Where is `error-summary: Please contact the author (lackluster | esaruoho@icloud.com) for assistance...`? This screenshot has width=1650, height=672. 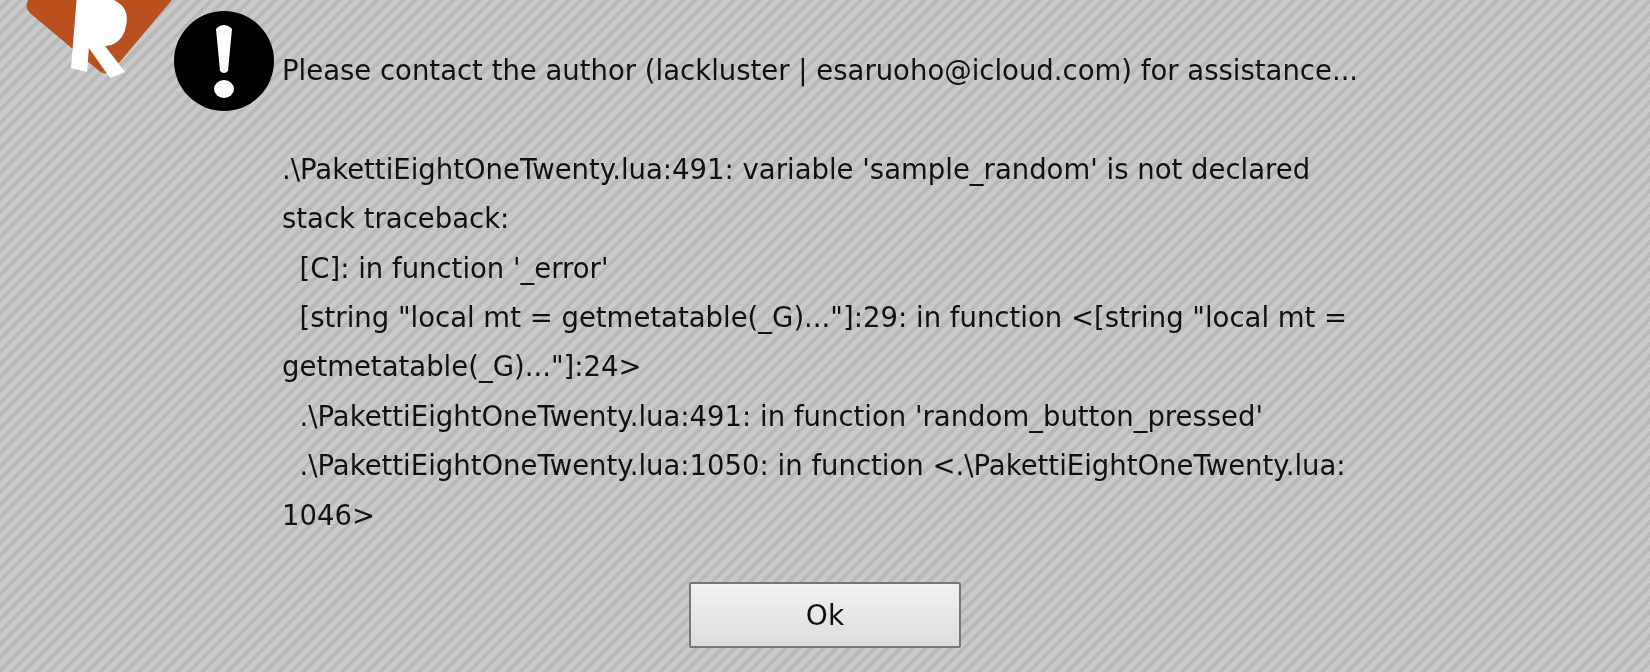
error-summary: Please contact the author (lackluster | esaruoho@icloud.com) for assistance... is located at coordinates (820, 71).